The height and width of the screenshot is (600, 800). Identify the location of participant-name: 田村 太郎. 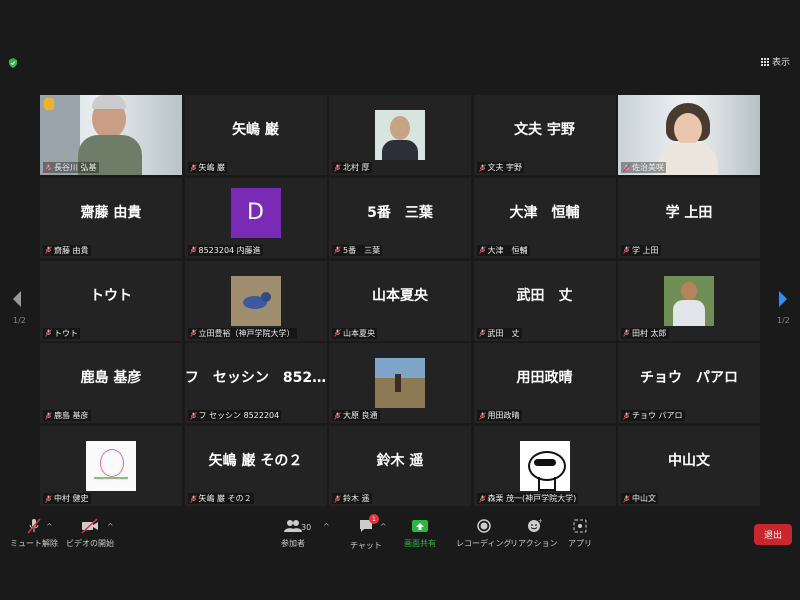
(649, 333).